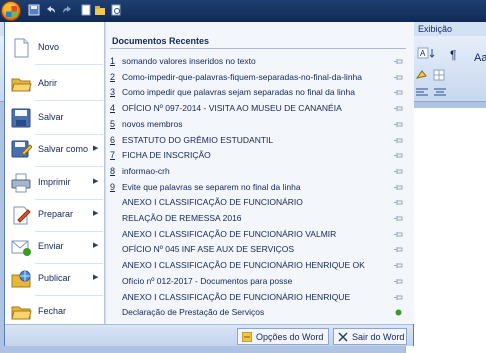  Describe the element at coordinates (21, 279) in the screenshot. I see `publish-icon` at that location.